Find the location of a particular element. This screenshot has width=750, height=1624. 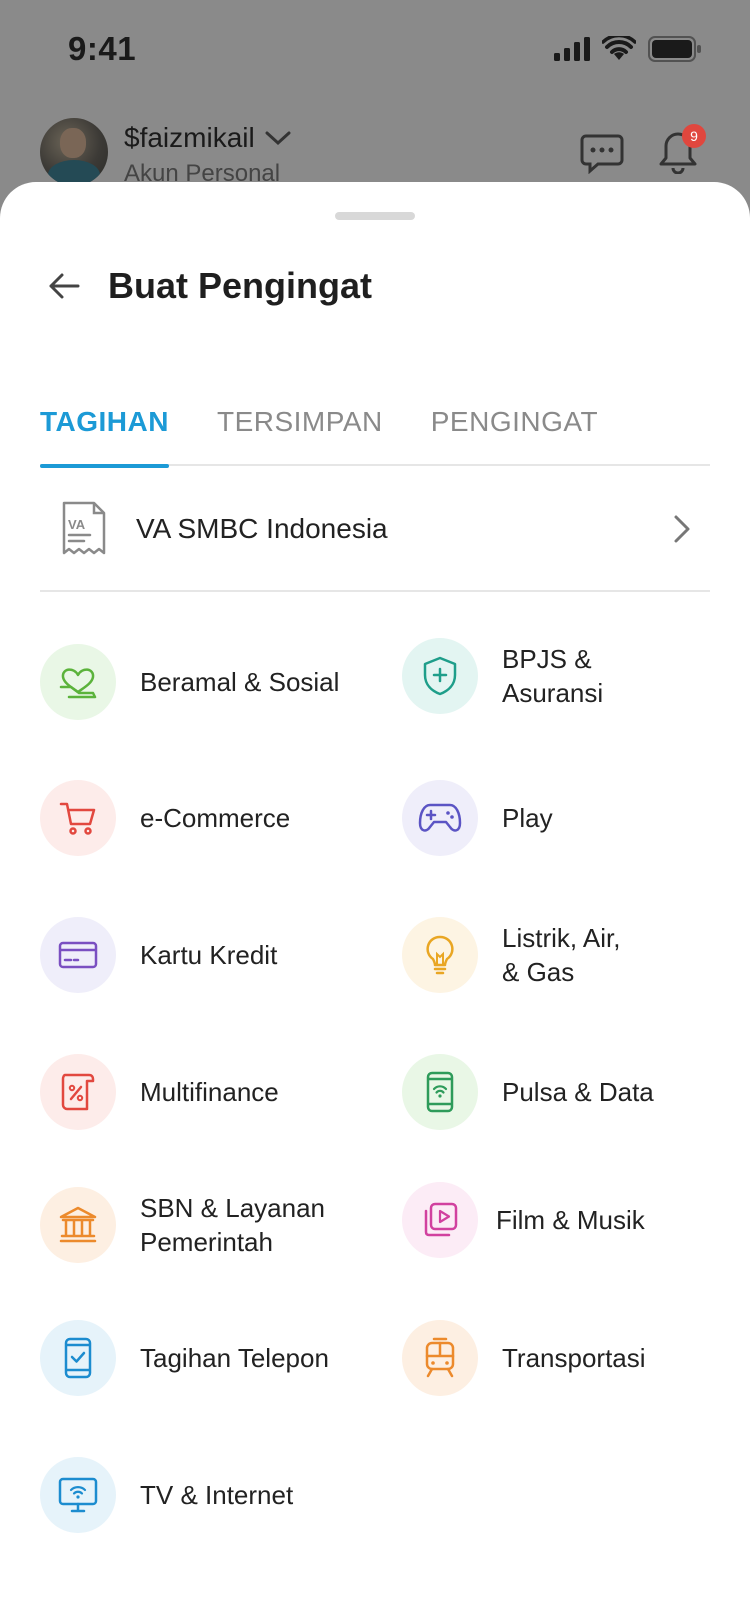

va-item-label: VA SMBC Indonesia is located at coordinates (262, 528).